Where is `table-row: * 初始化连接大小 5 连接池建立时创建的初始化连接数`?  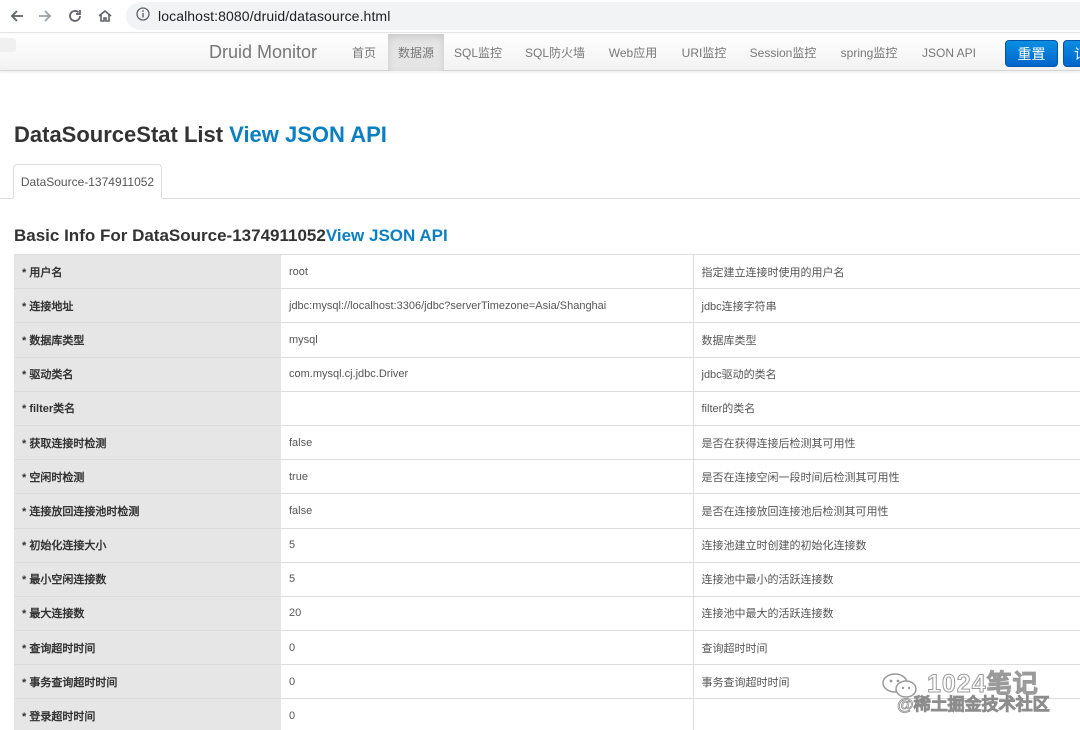
table-row: * 初始化连接大小 5 连接池建立时创建的初始化连接数 is located at coordinates (547, 545).